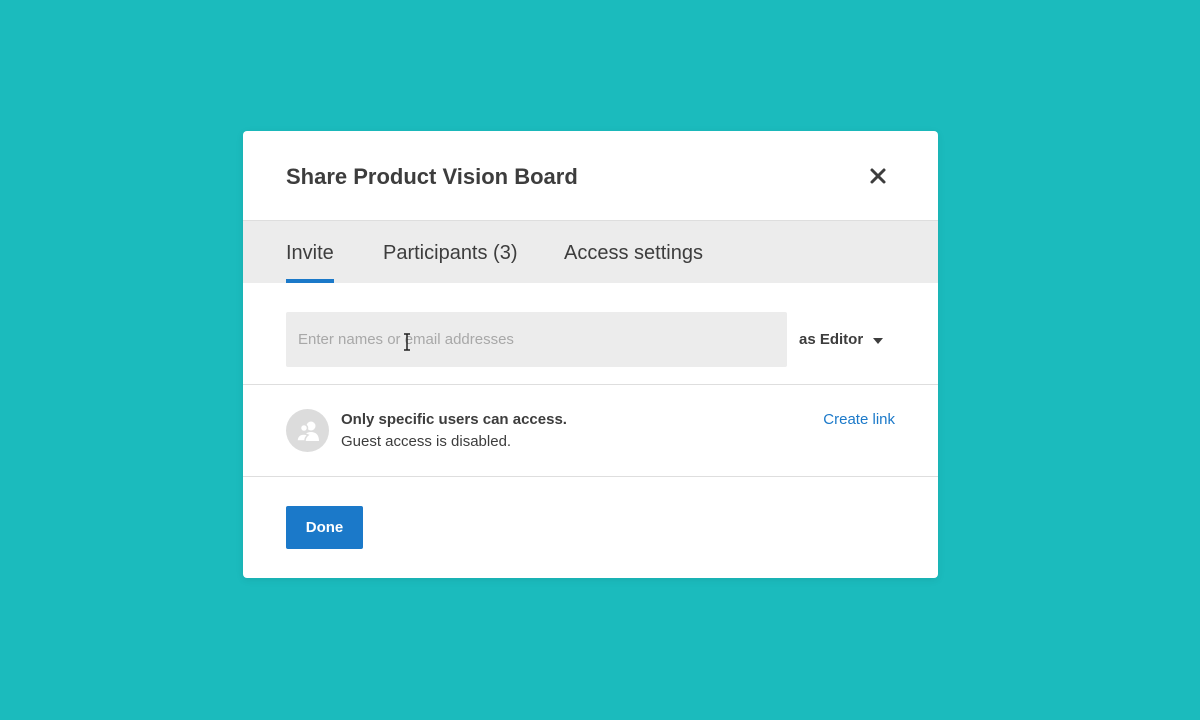 The width and height of the screenshot is (1200, 720). I want to click on role-label: as Editor, so click(831, 339).